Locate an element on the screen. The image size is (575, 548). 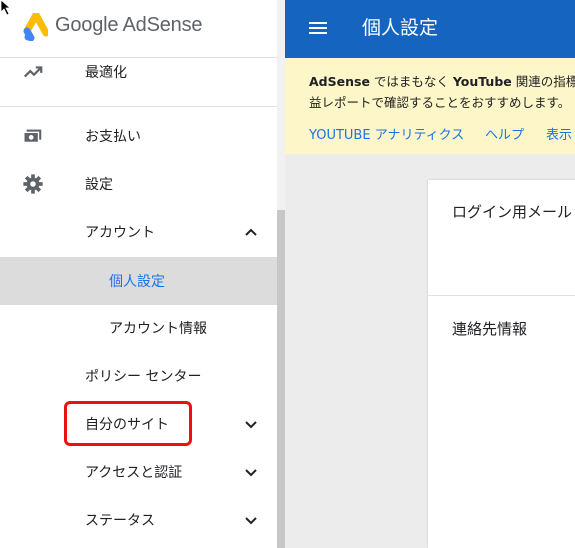
sidebar-item-label: お支払い is located at coordinates (113, 137).